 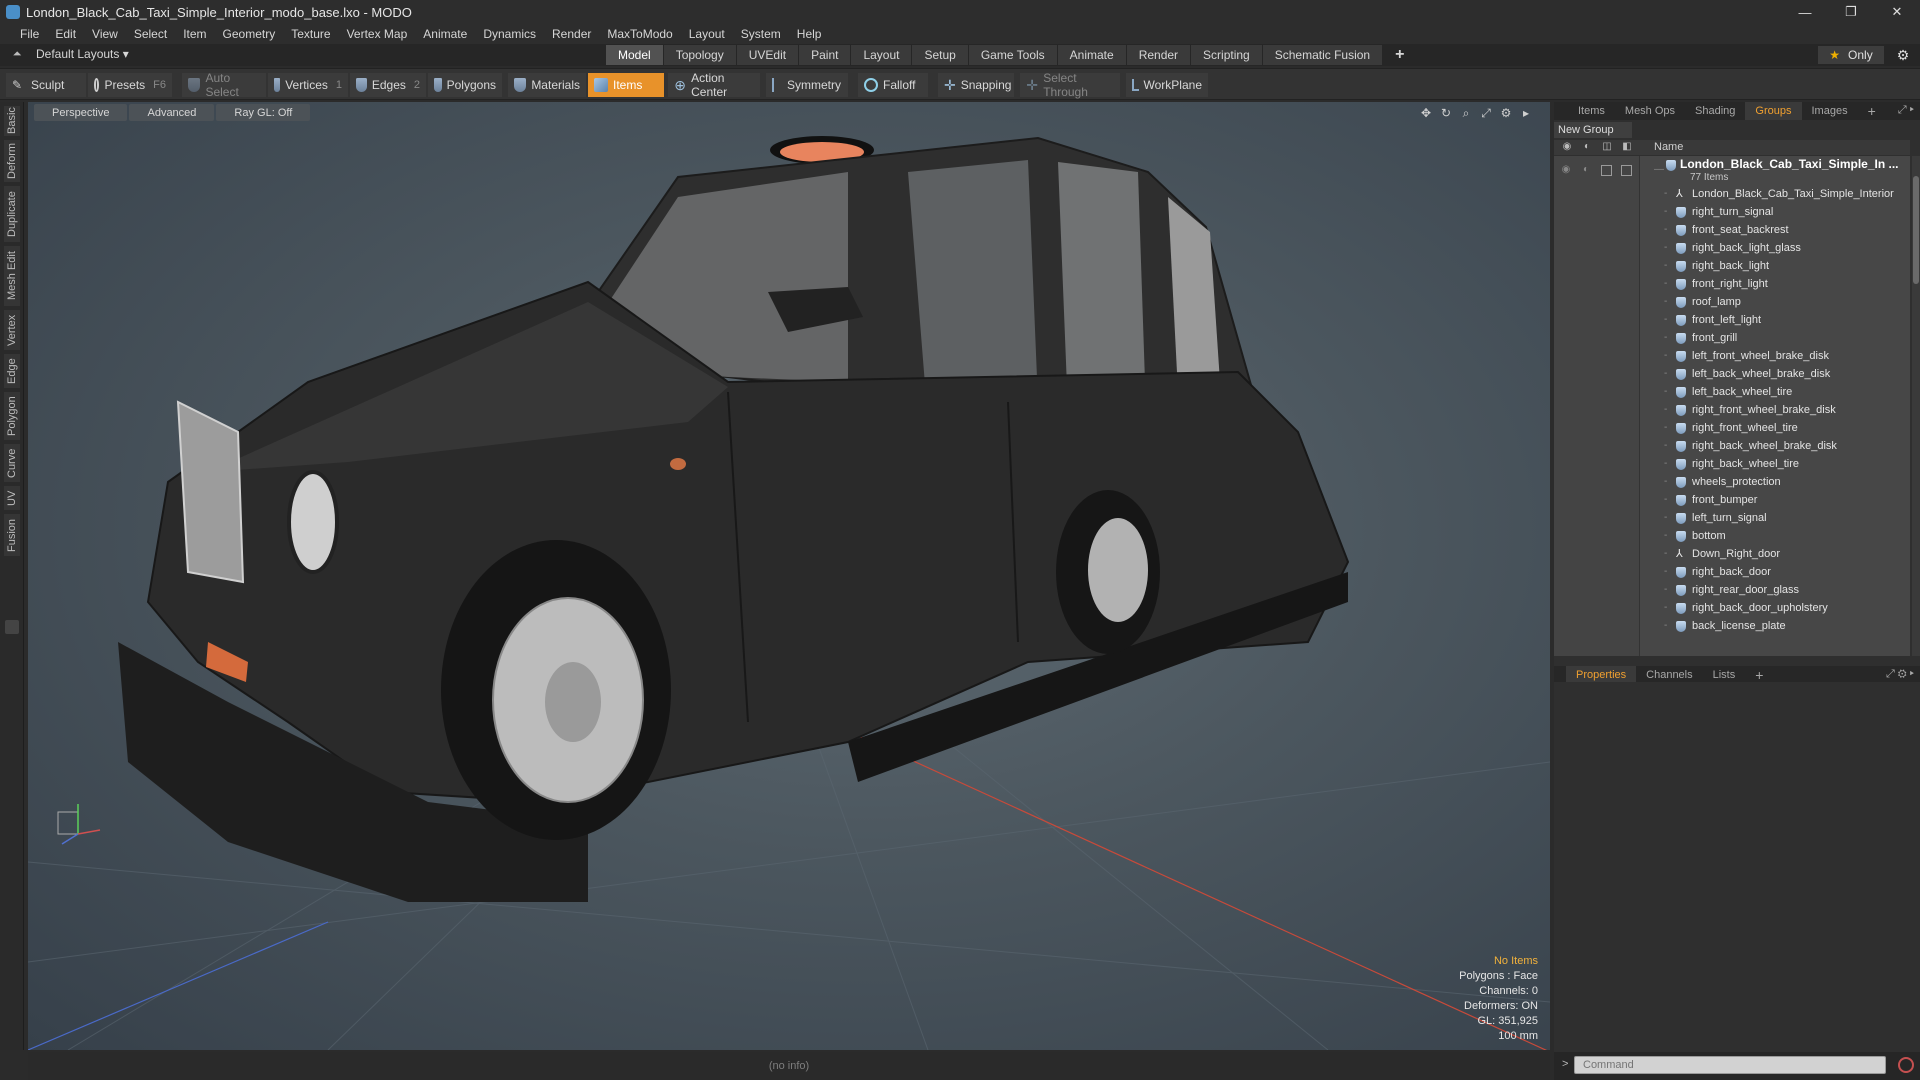 What do you see at coordinates (1159, 55) in the screenshot?
I see `tab-render: Render` at bounding box center [1159, 55].